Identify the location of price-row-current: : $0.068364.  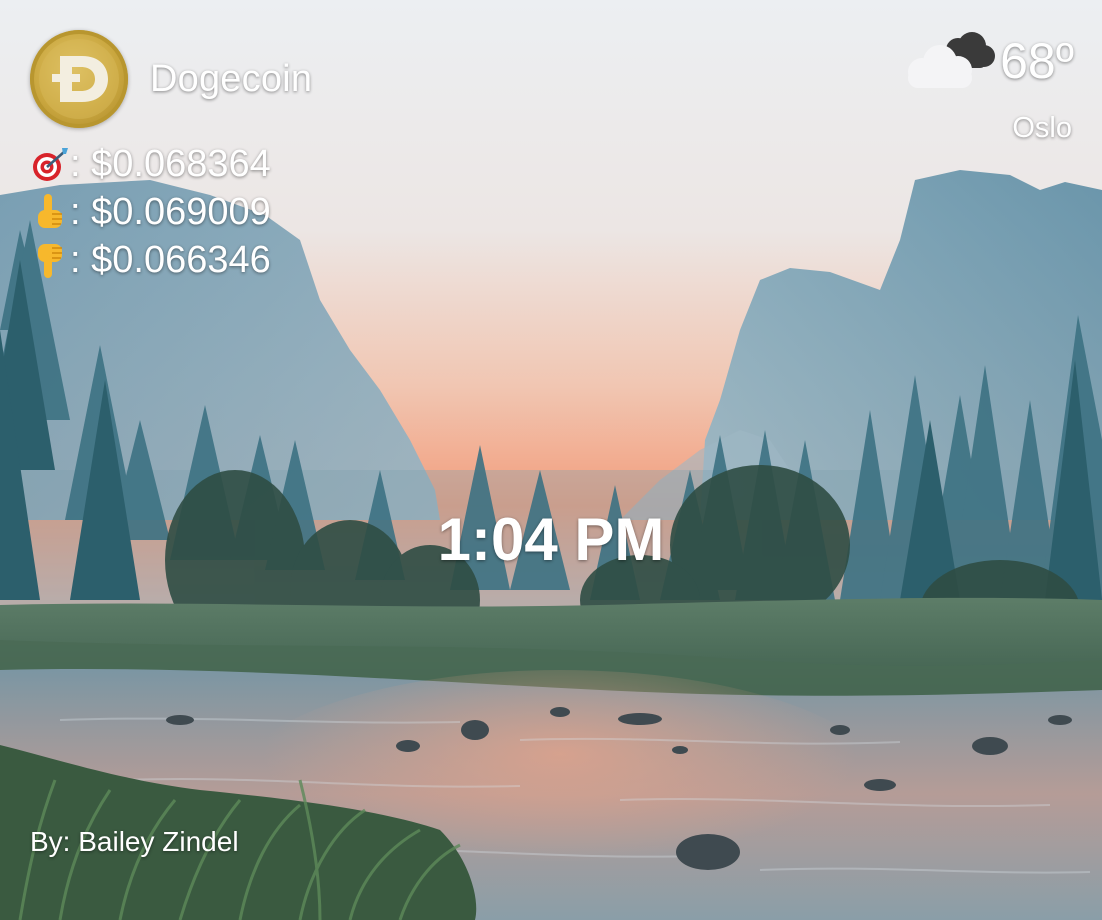
(150, 164).